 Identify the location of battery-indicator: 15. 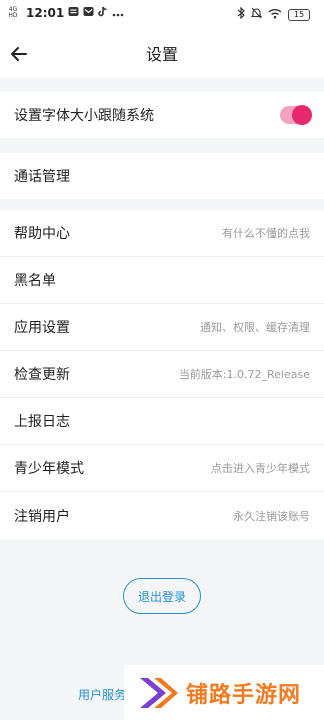
(299, 14).